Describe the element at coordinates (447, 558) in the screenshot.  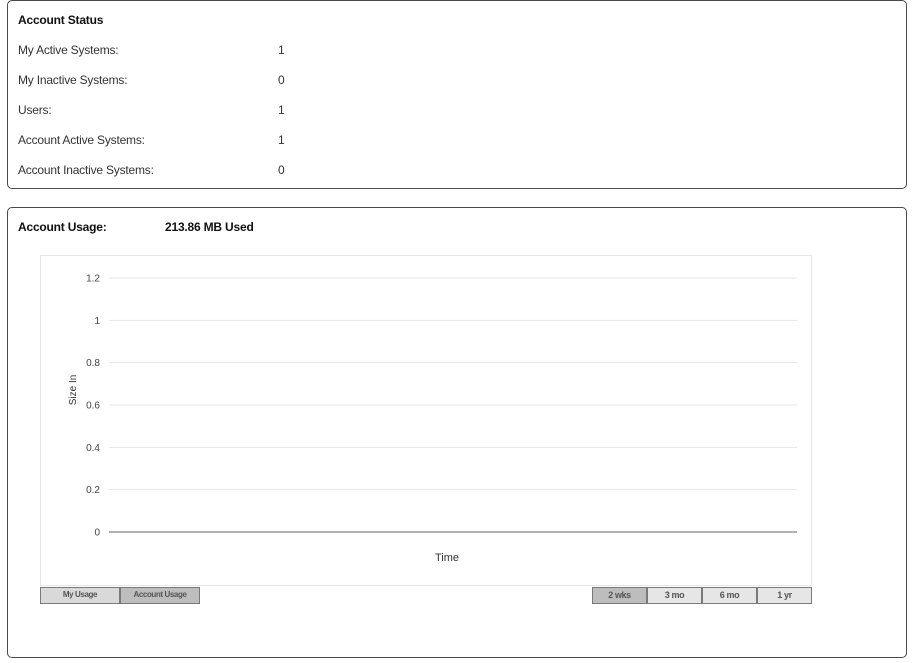
I see `x-axis-label: Time` at that location.